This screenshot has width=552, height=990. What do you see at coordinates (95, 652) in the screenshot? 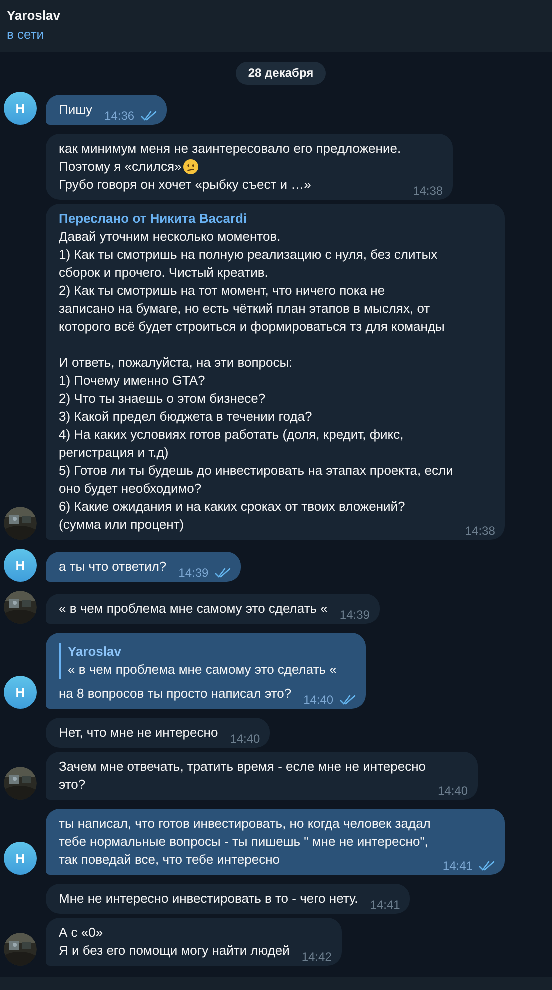
I see `reply-author: Yaroslav` at bounding box center [95, 652].